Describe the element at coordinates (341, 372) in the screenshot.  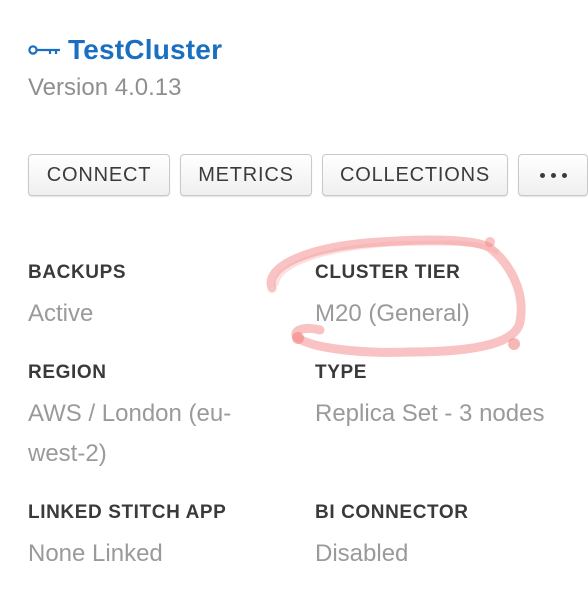
I see `type-label: TYPE` at that location.